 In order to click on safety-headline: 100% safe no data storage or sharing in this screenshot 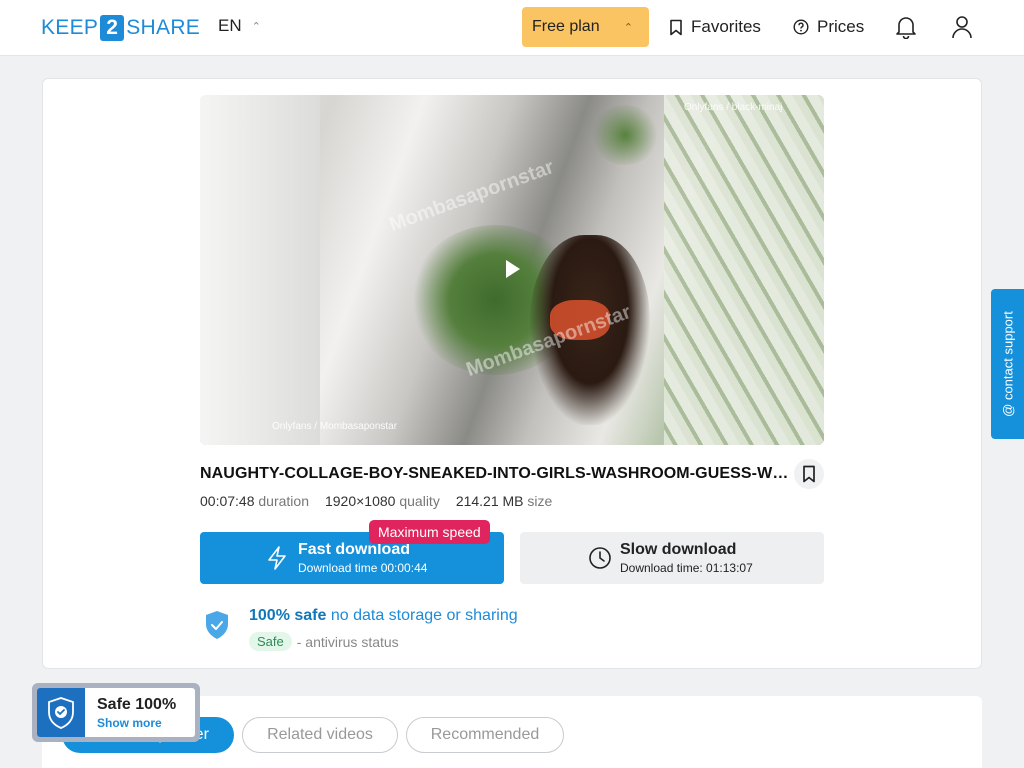, I will do `click(383, 616)`.